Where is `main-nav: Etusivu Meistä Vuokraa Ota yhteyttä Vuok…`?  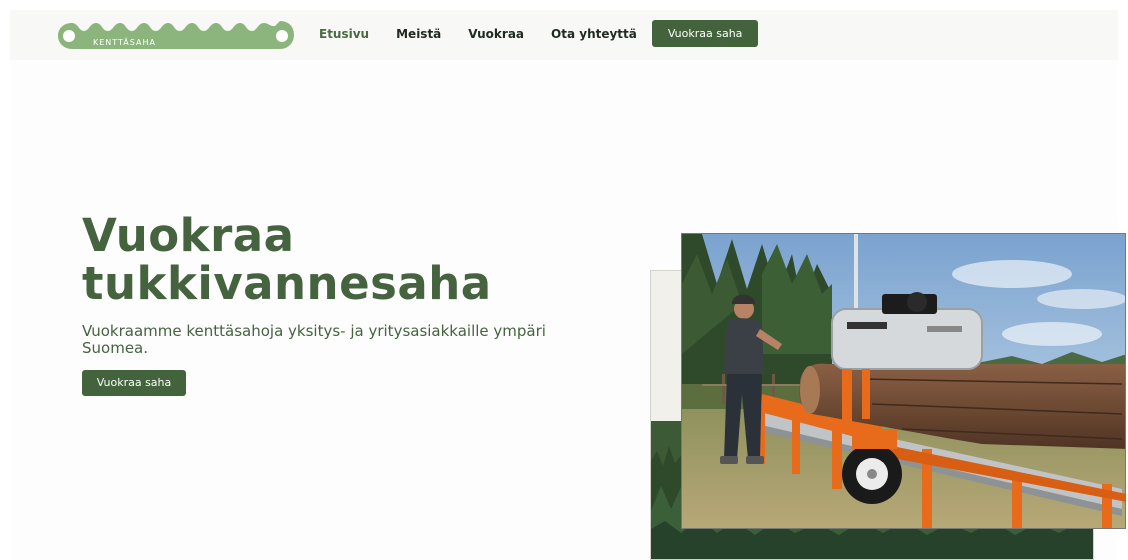 main-nav: Etusivu Meistä Vuokraa Ota yhteyttä Vuok… is located at coordinates (539, 33).